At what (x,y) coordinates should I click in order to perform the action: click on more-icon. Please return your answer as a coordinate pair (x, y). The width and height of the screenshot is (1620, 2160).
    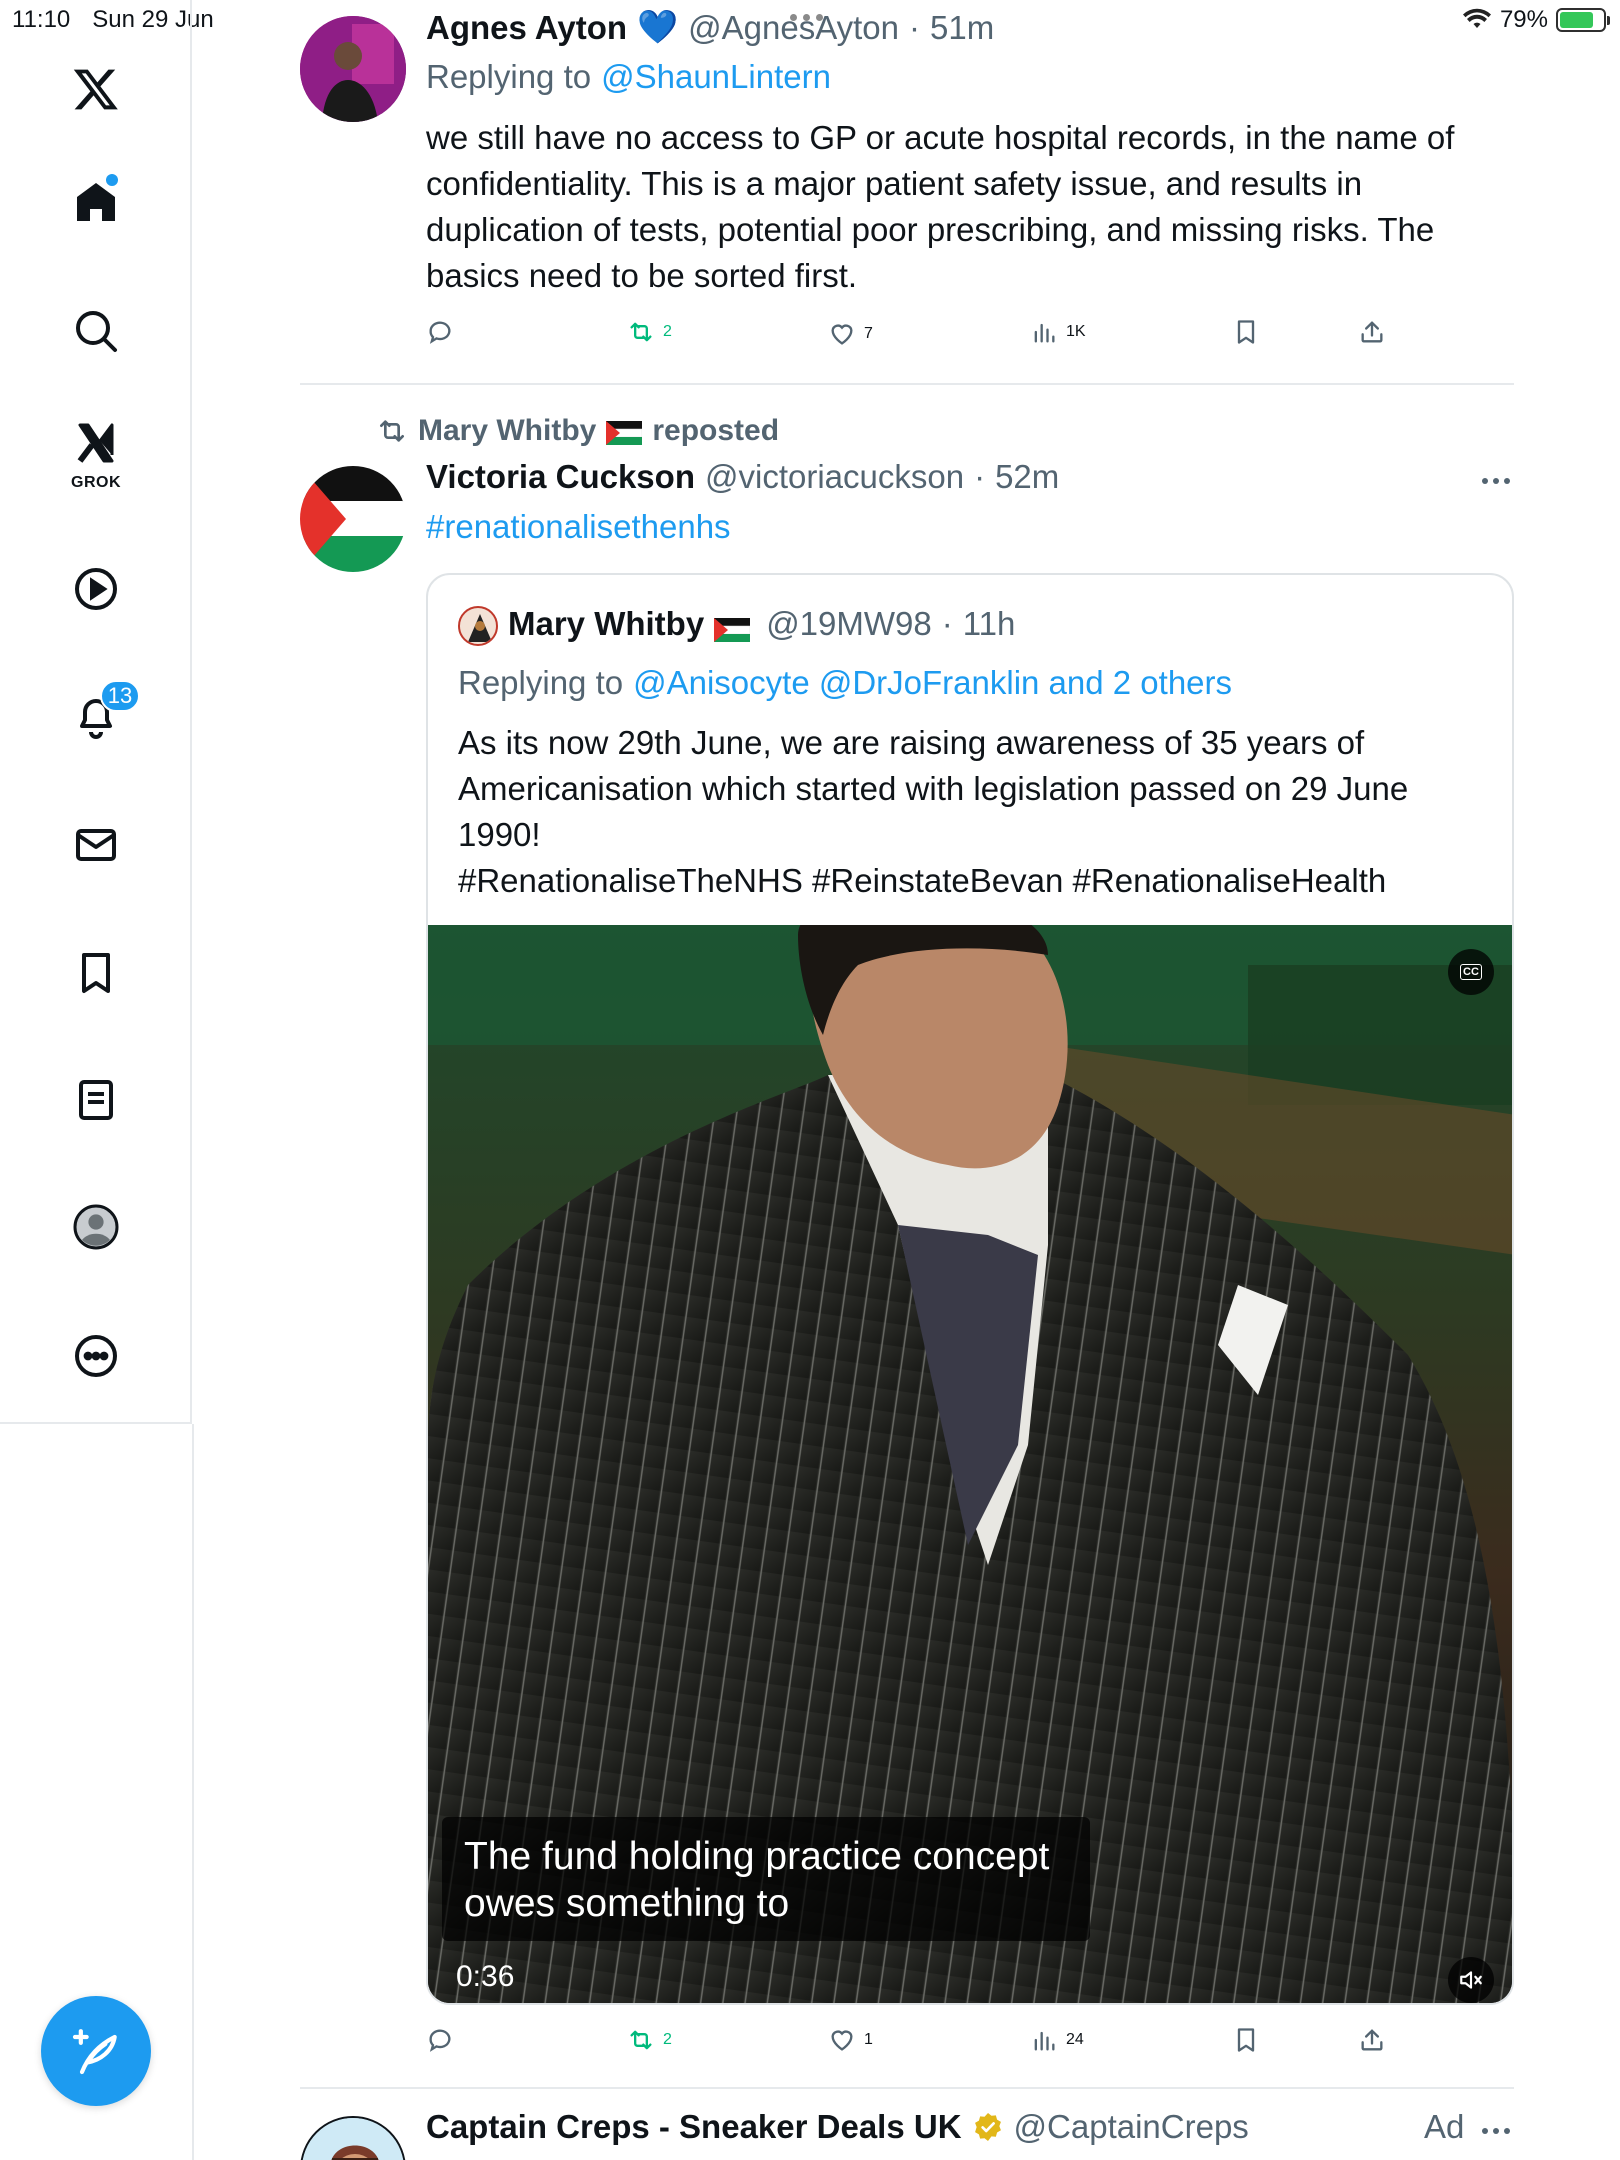
    Looking at the image, I should click on (96, 1356).